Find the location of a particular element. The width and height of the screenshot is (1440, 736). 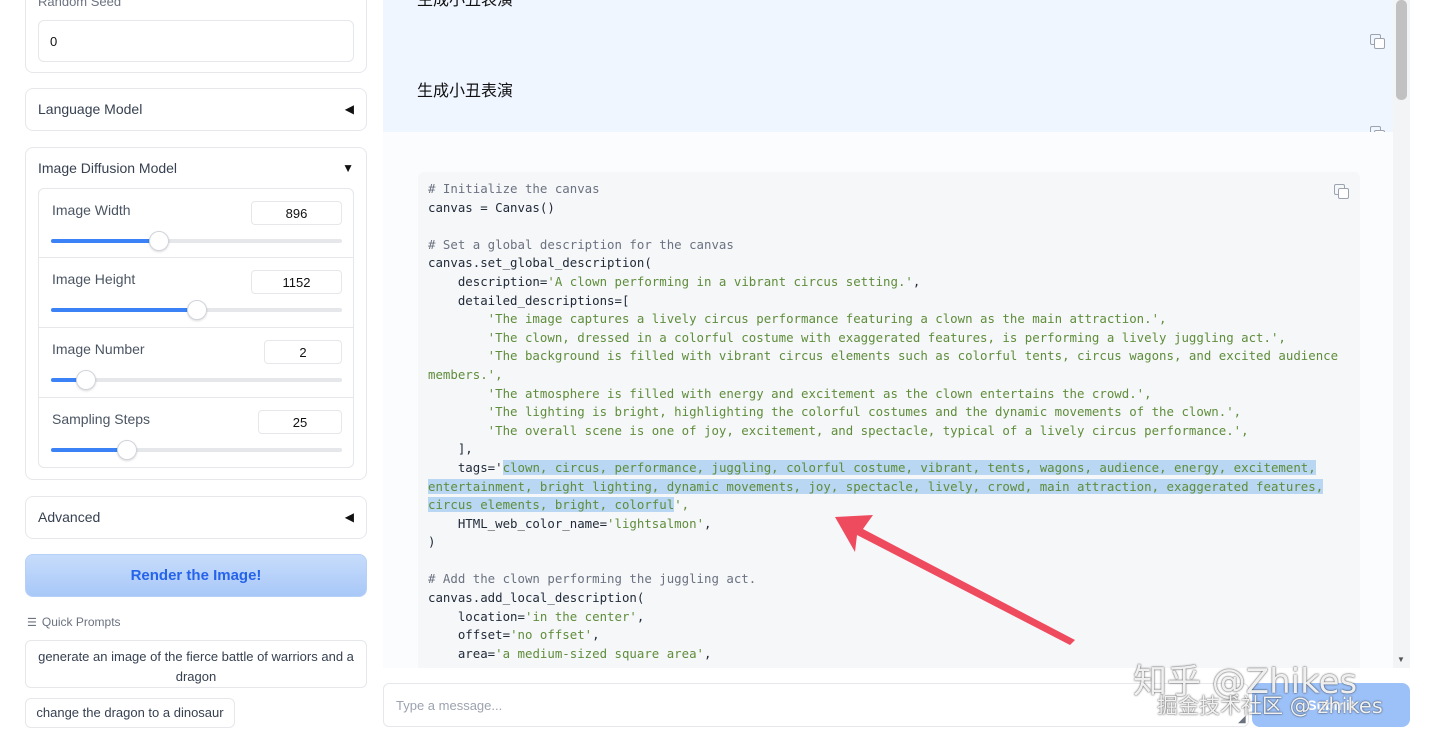

image-width-label: Image Width is located at coordinates (91, 210).